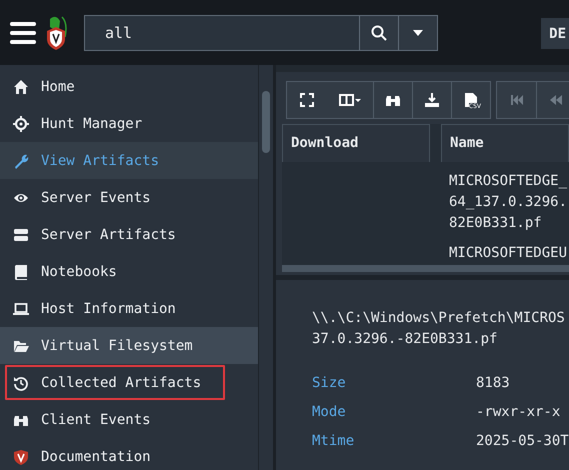 Image resolution: width=569 pixels, height=470 pixels. What do you see at coordinates (115, 382) in the screenshot?
I see `sidebar-item: Collected Artifacts` at bounding box center [115, 382].